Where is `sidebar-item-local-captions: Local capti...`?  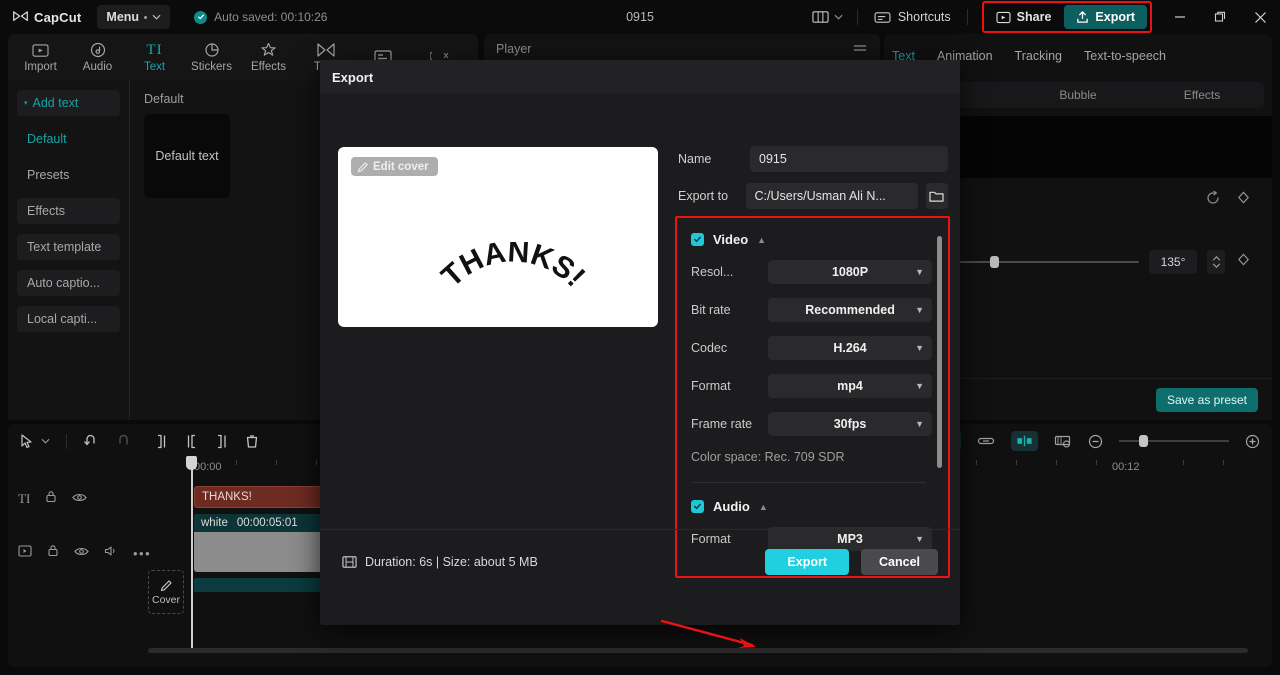 sidebar-item-local-captions: Local capti... is located at coordinates (68, 319).